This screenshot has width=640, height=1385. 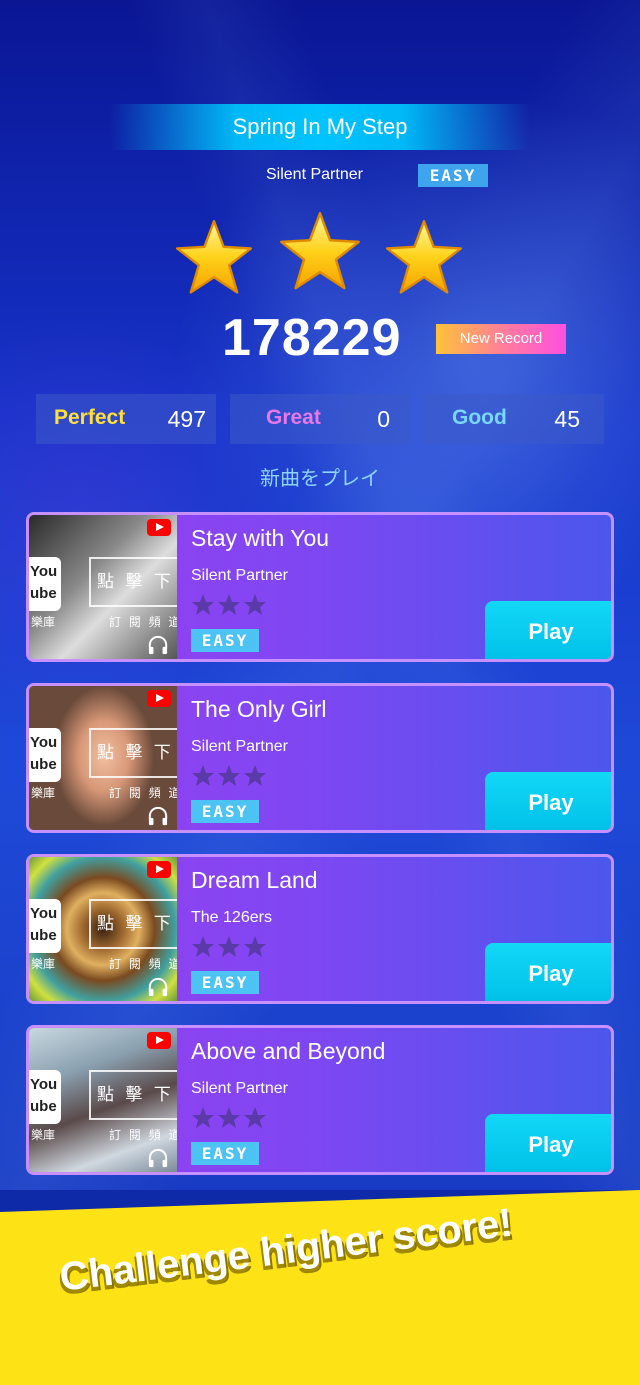 I want to click on song-artist: Silent Partner, so click(x=314, y=174).